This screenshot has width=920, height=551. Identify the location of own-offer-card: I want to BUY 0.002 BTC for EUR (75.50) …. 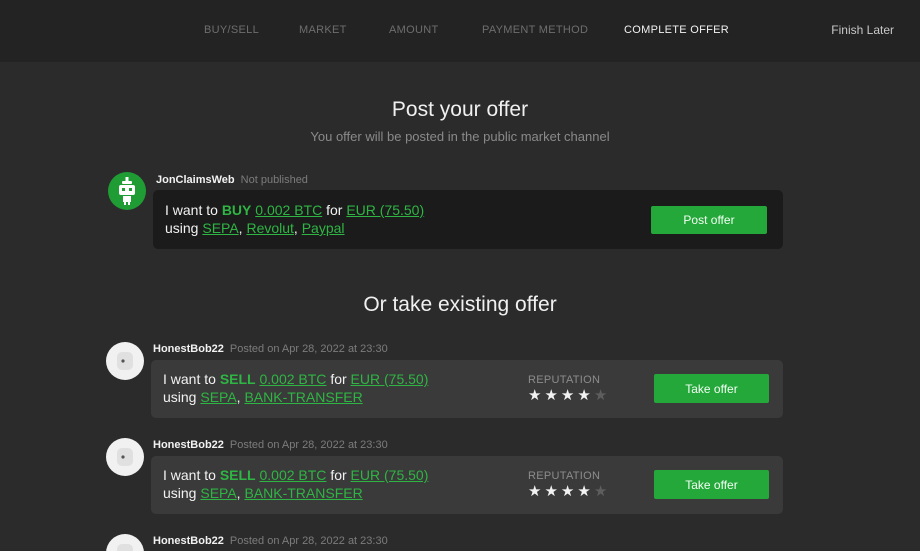
(468, 219).